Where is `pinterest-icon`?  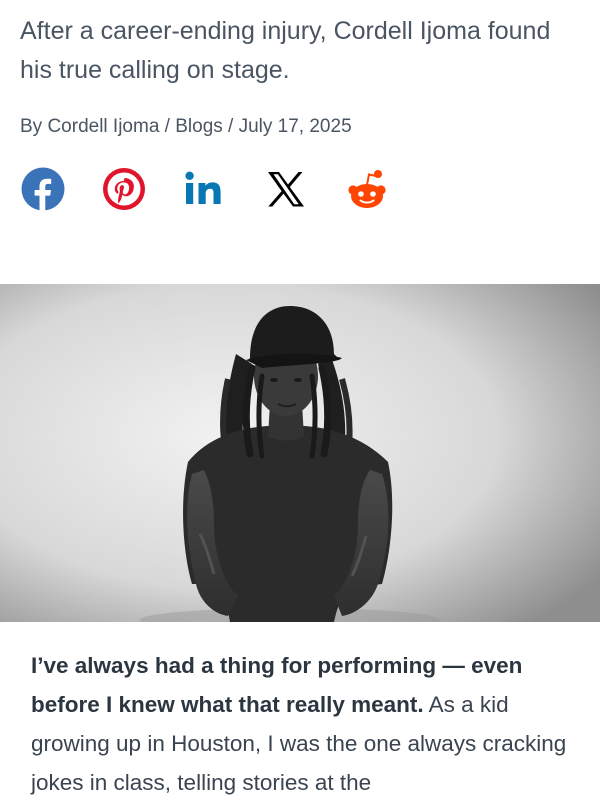
pinterest-icon is located at coordinates (124, 189).